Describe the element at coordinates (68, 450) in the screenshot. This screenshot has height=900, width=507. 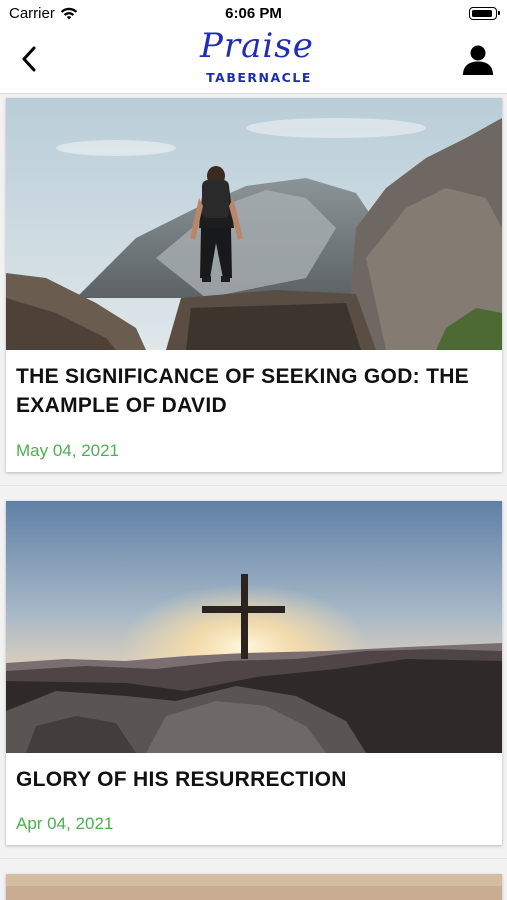
I see `post-date: May 04, 2021` at that location.